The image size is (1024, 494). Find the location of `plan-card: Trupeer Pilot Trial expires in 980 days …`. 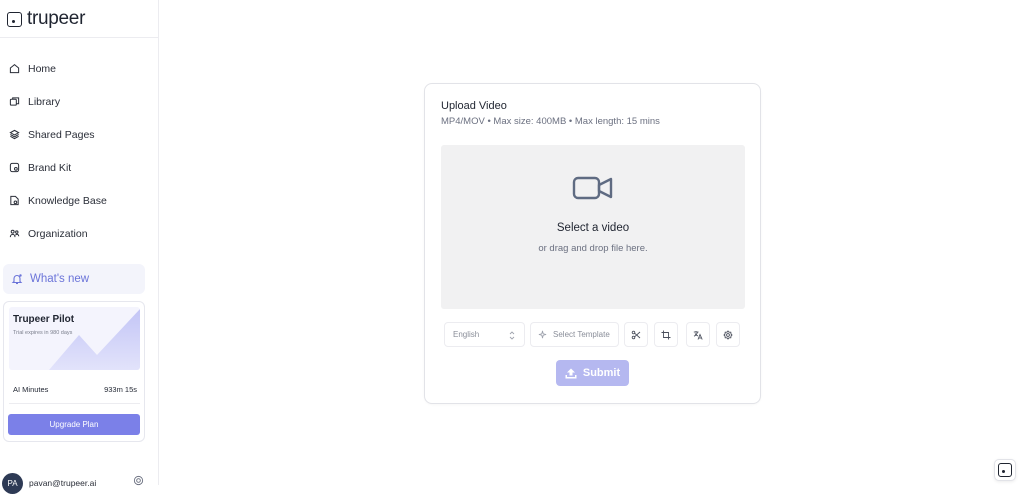

plan-card: Trupeer Pilot Trial expires in 980 days … is located at coordinates (74, 371).